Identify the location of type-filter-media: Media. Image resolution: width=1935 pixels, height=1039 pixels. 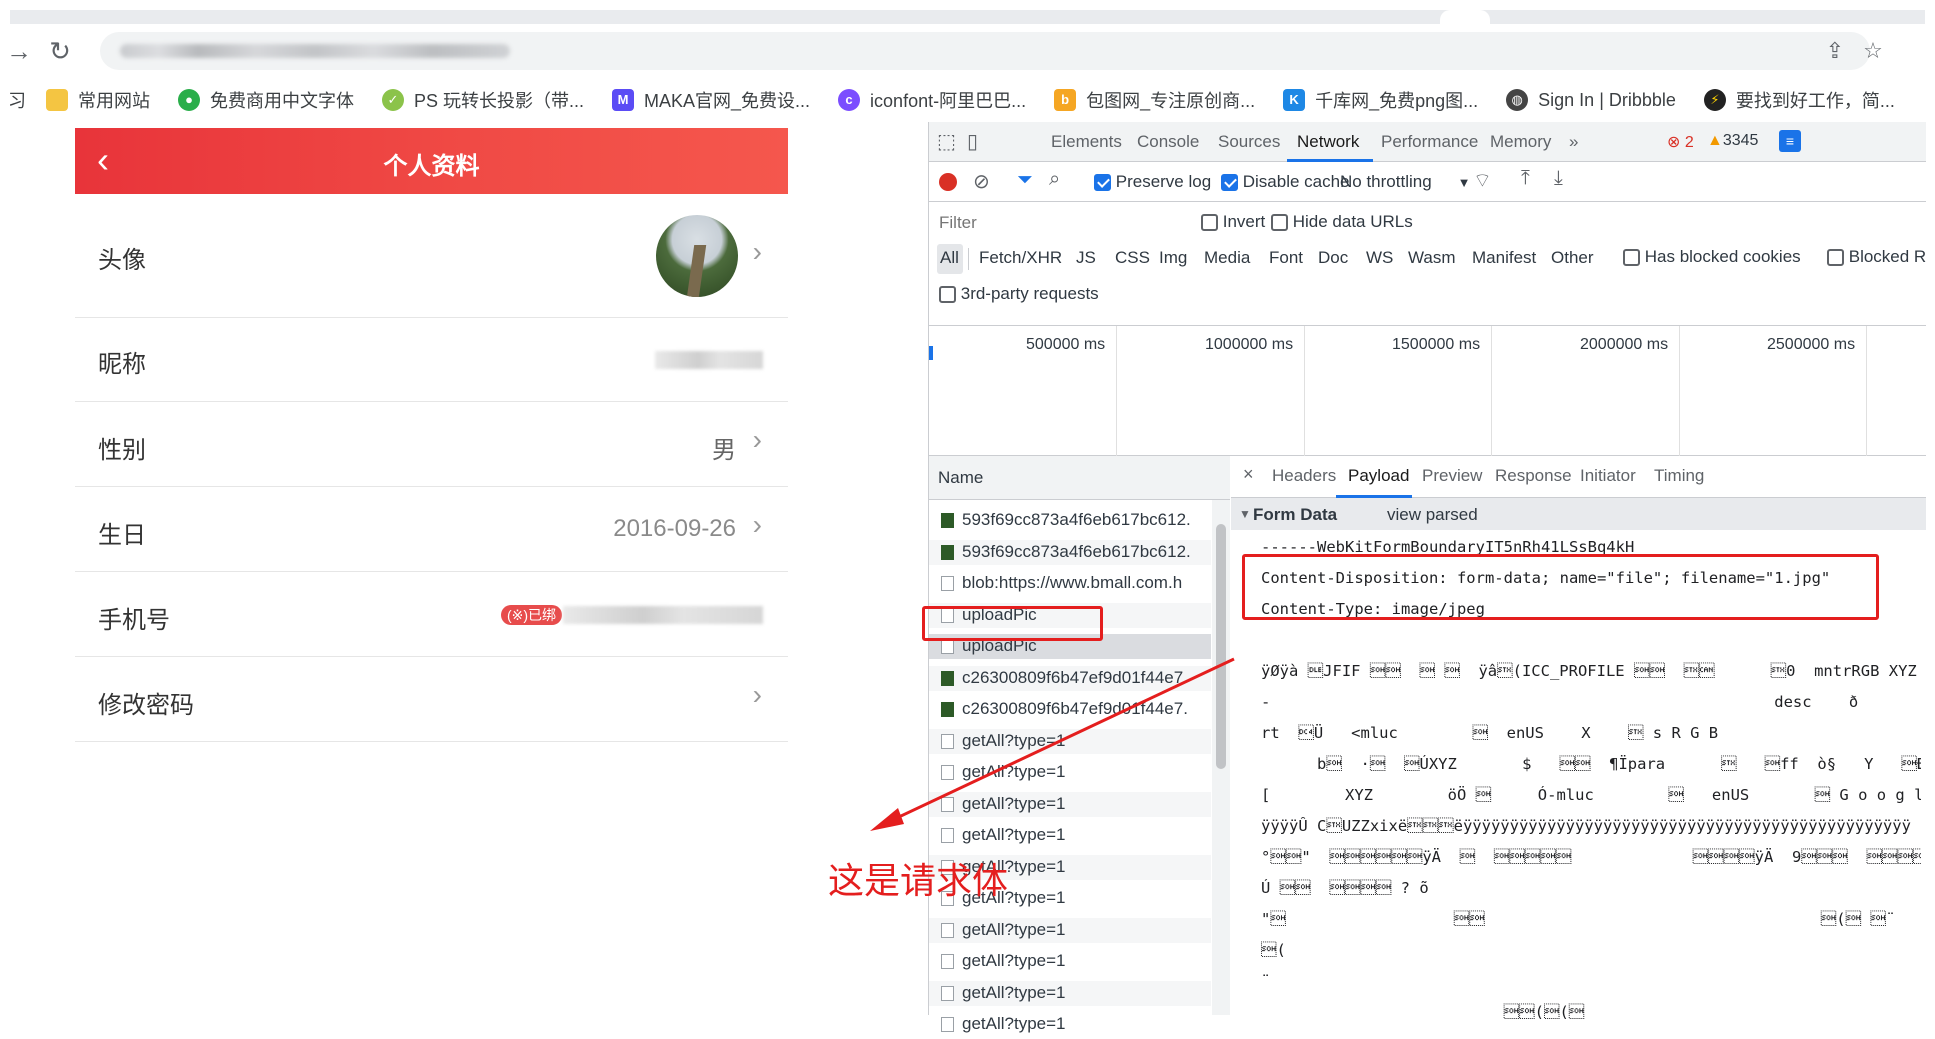
(1227, 258).